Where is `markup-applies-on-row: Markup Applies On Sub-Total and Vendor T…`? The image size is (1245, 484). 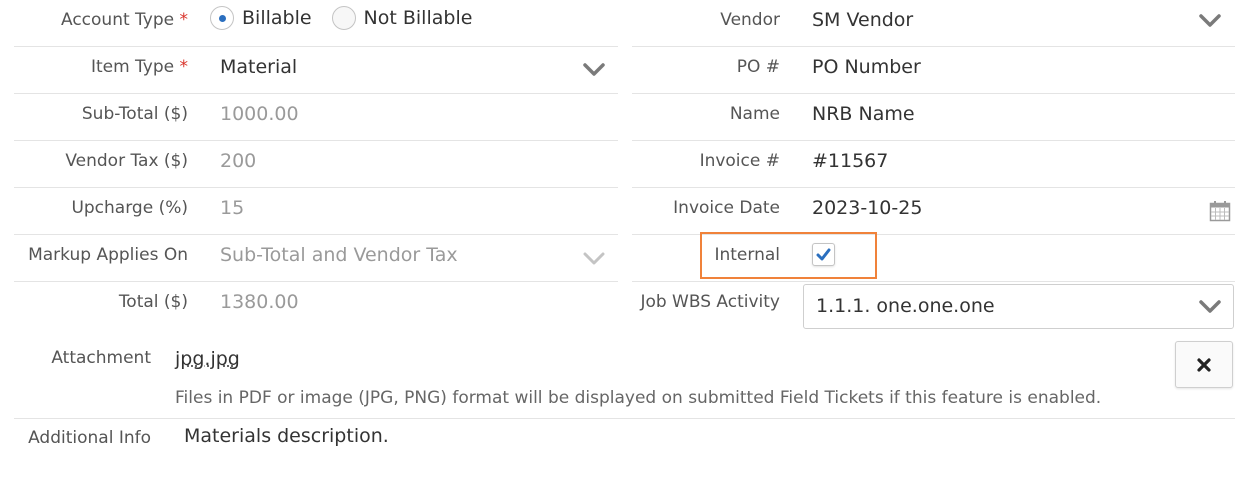
markup-applies-on-row: Markup Applies On Sub-Total and Vendor T… is located at coordinates (316, 258).